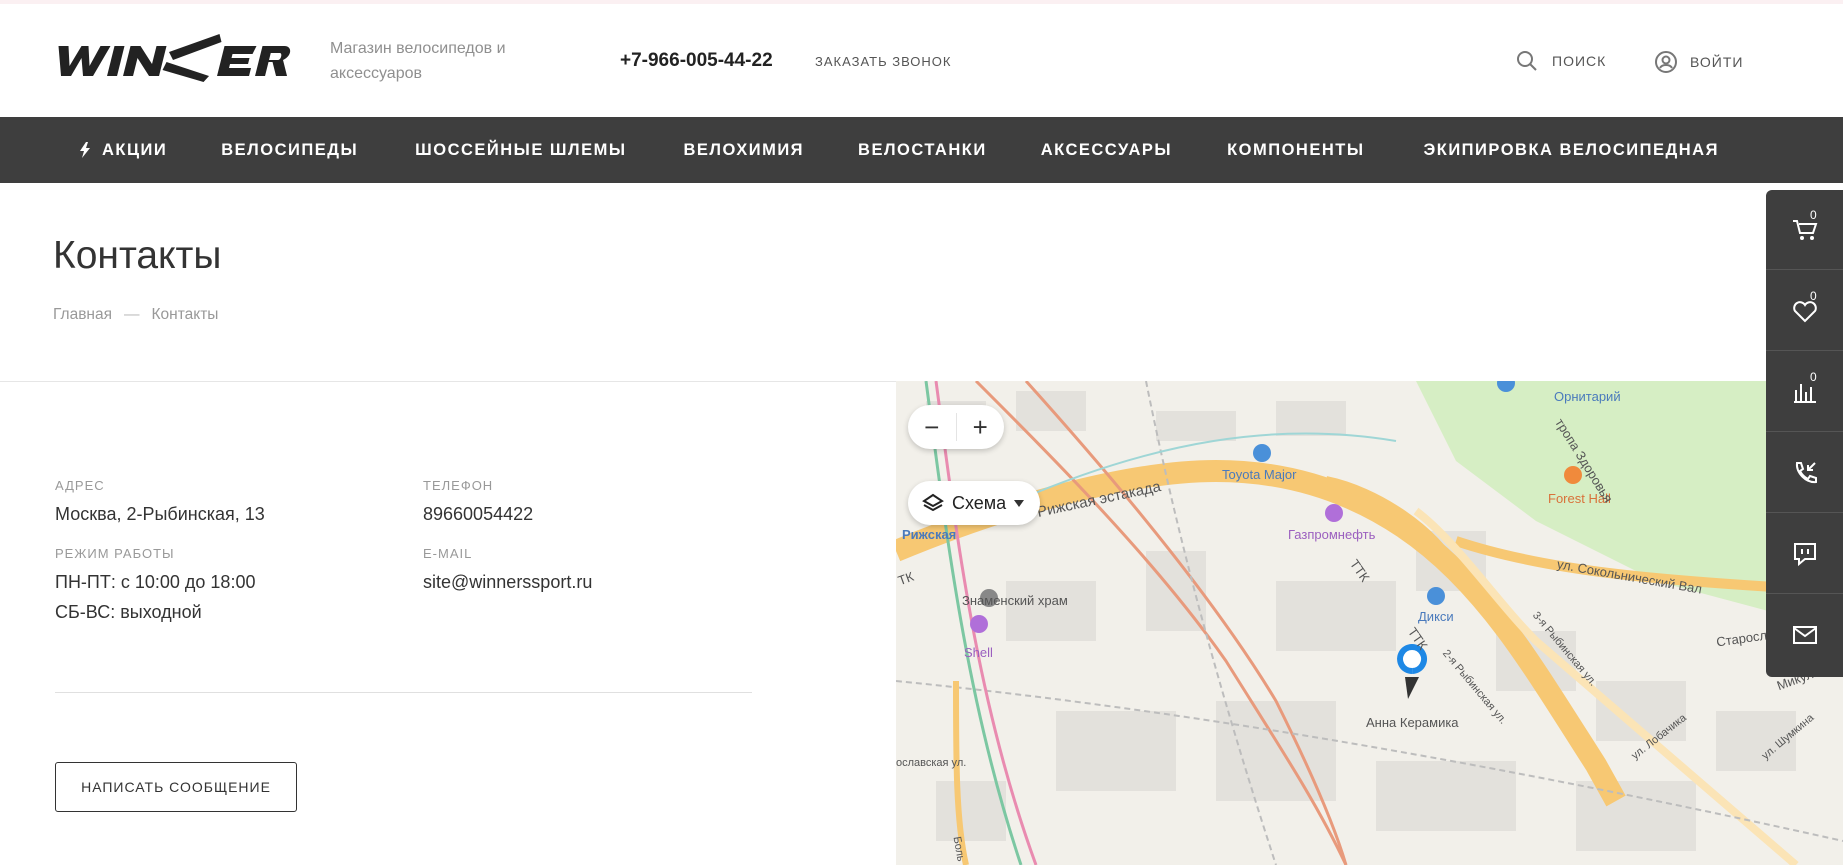 The height and width of the screenshot is (865, 1843). I want to click on phone-value: 89660054422, so click(478, 514).